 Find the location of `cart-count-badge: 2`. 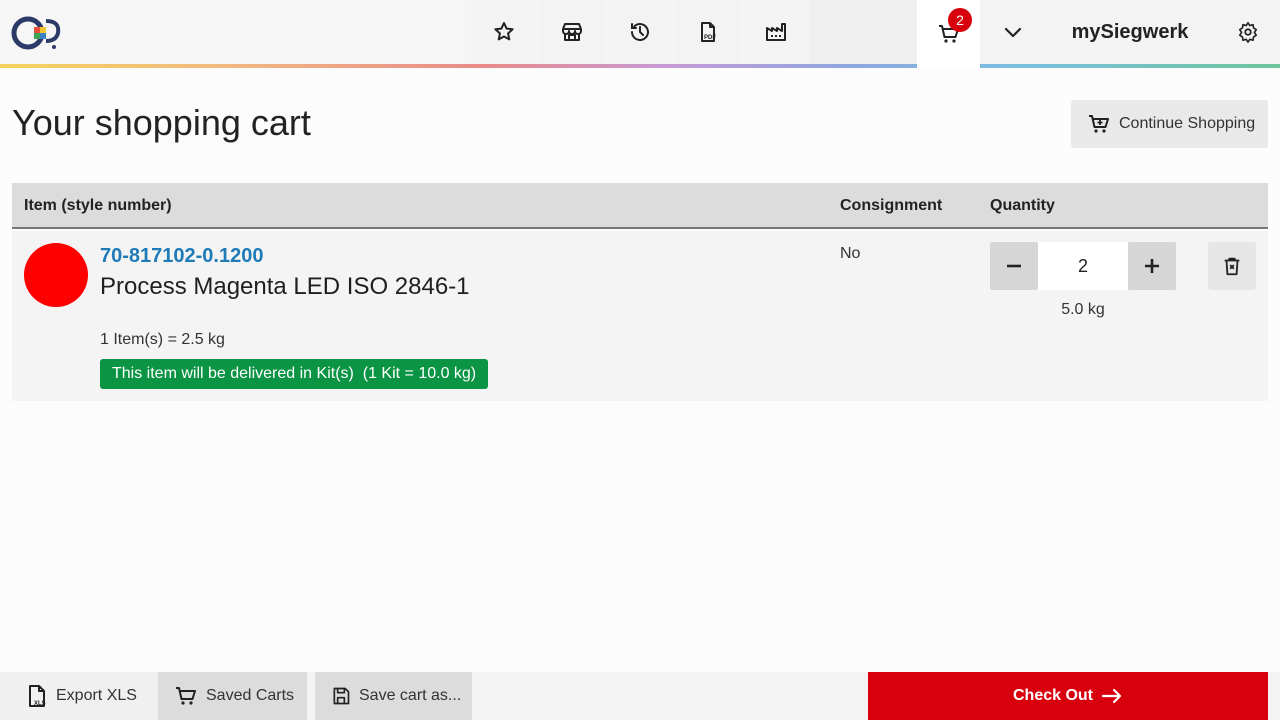

cart-count-badge: 2 is located at coordinates (960, 20).